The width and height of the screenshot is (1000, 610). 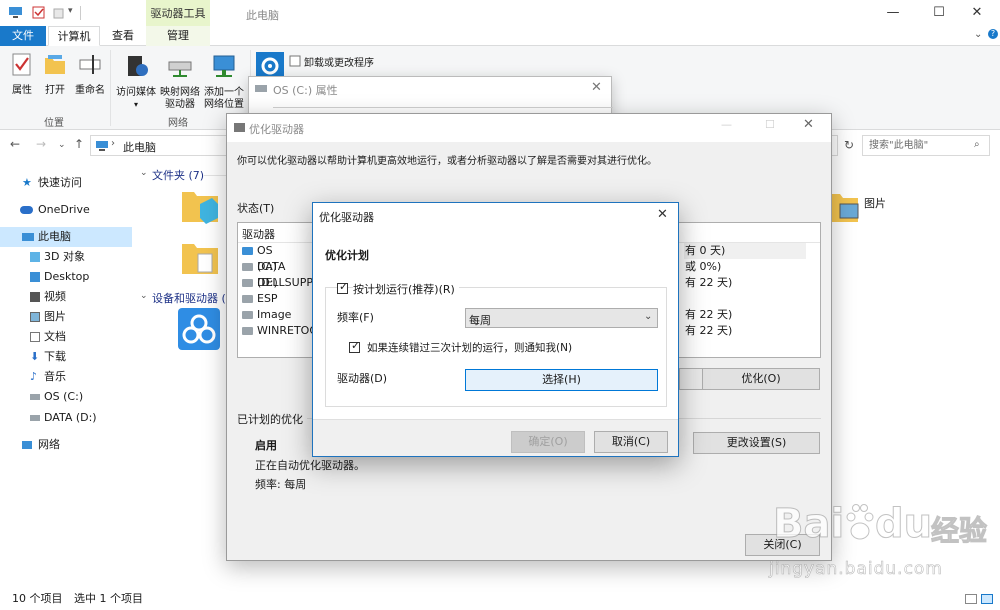 I want to click on drive-tools-context-tab: 驱动器工具, so click(x=178, y=13).